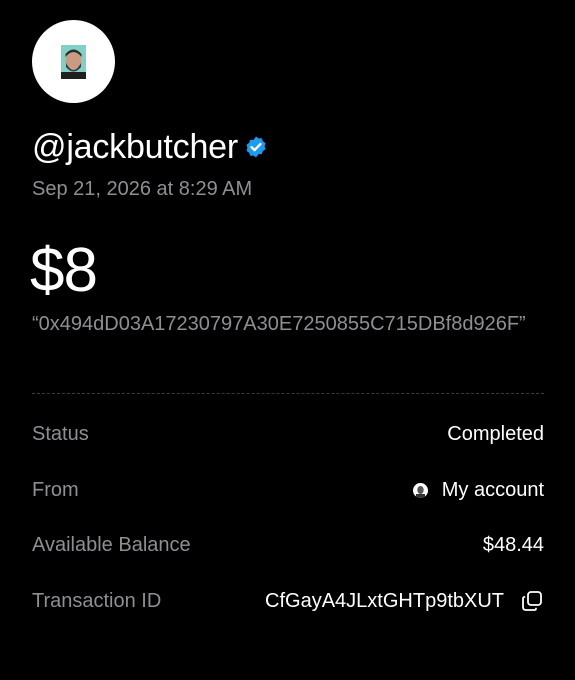 The height and width of the screenshot is (680, 575). I want to click on transaction-timestamp: Sep 21, 2026 at 8:29 AM, so click(142, 189).